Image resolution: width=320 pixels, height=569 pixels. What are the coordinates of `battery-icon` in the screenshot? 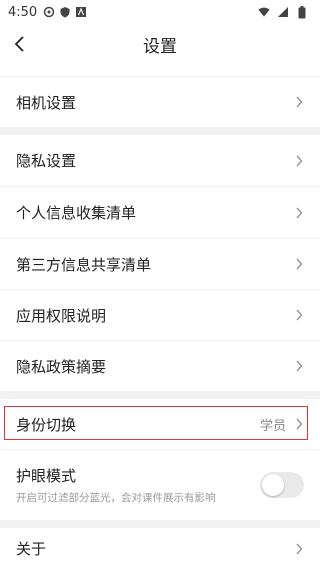 It's located at (302, 11).